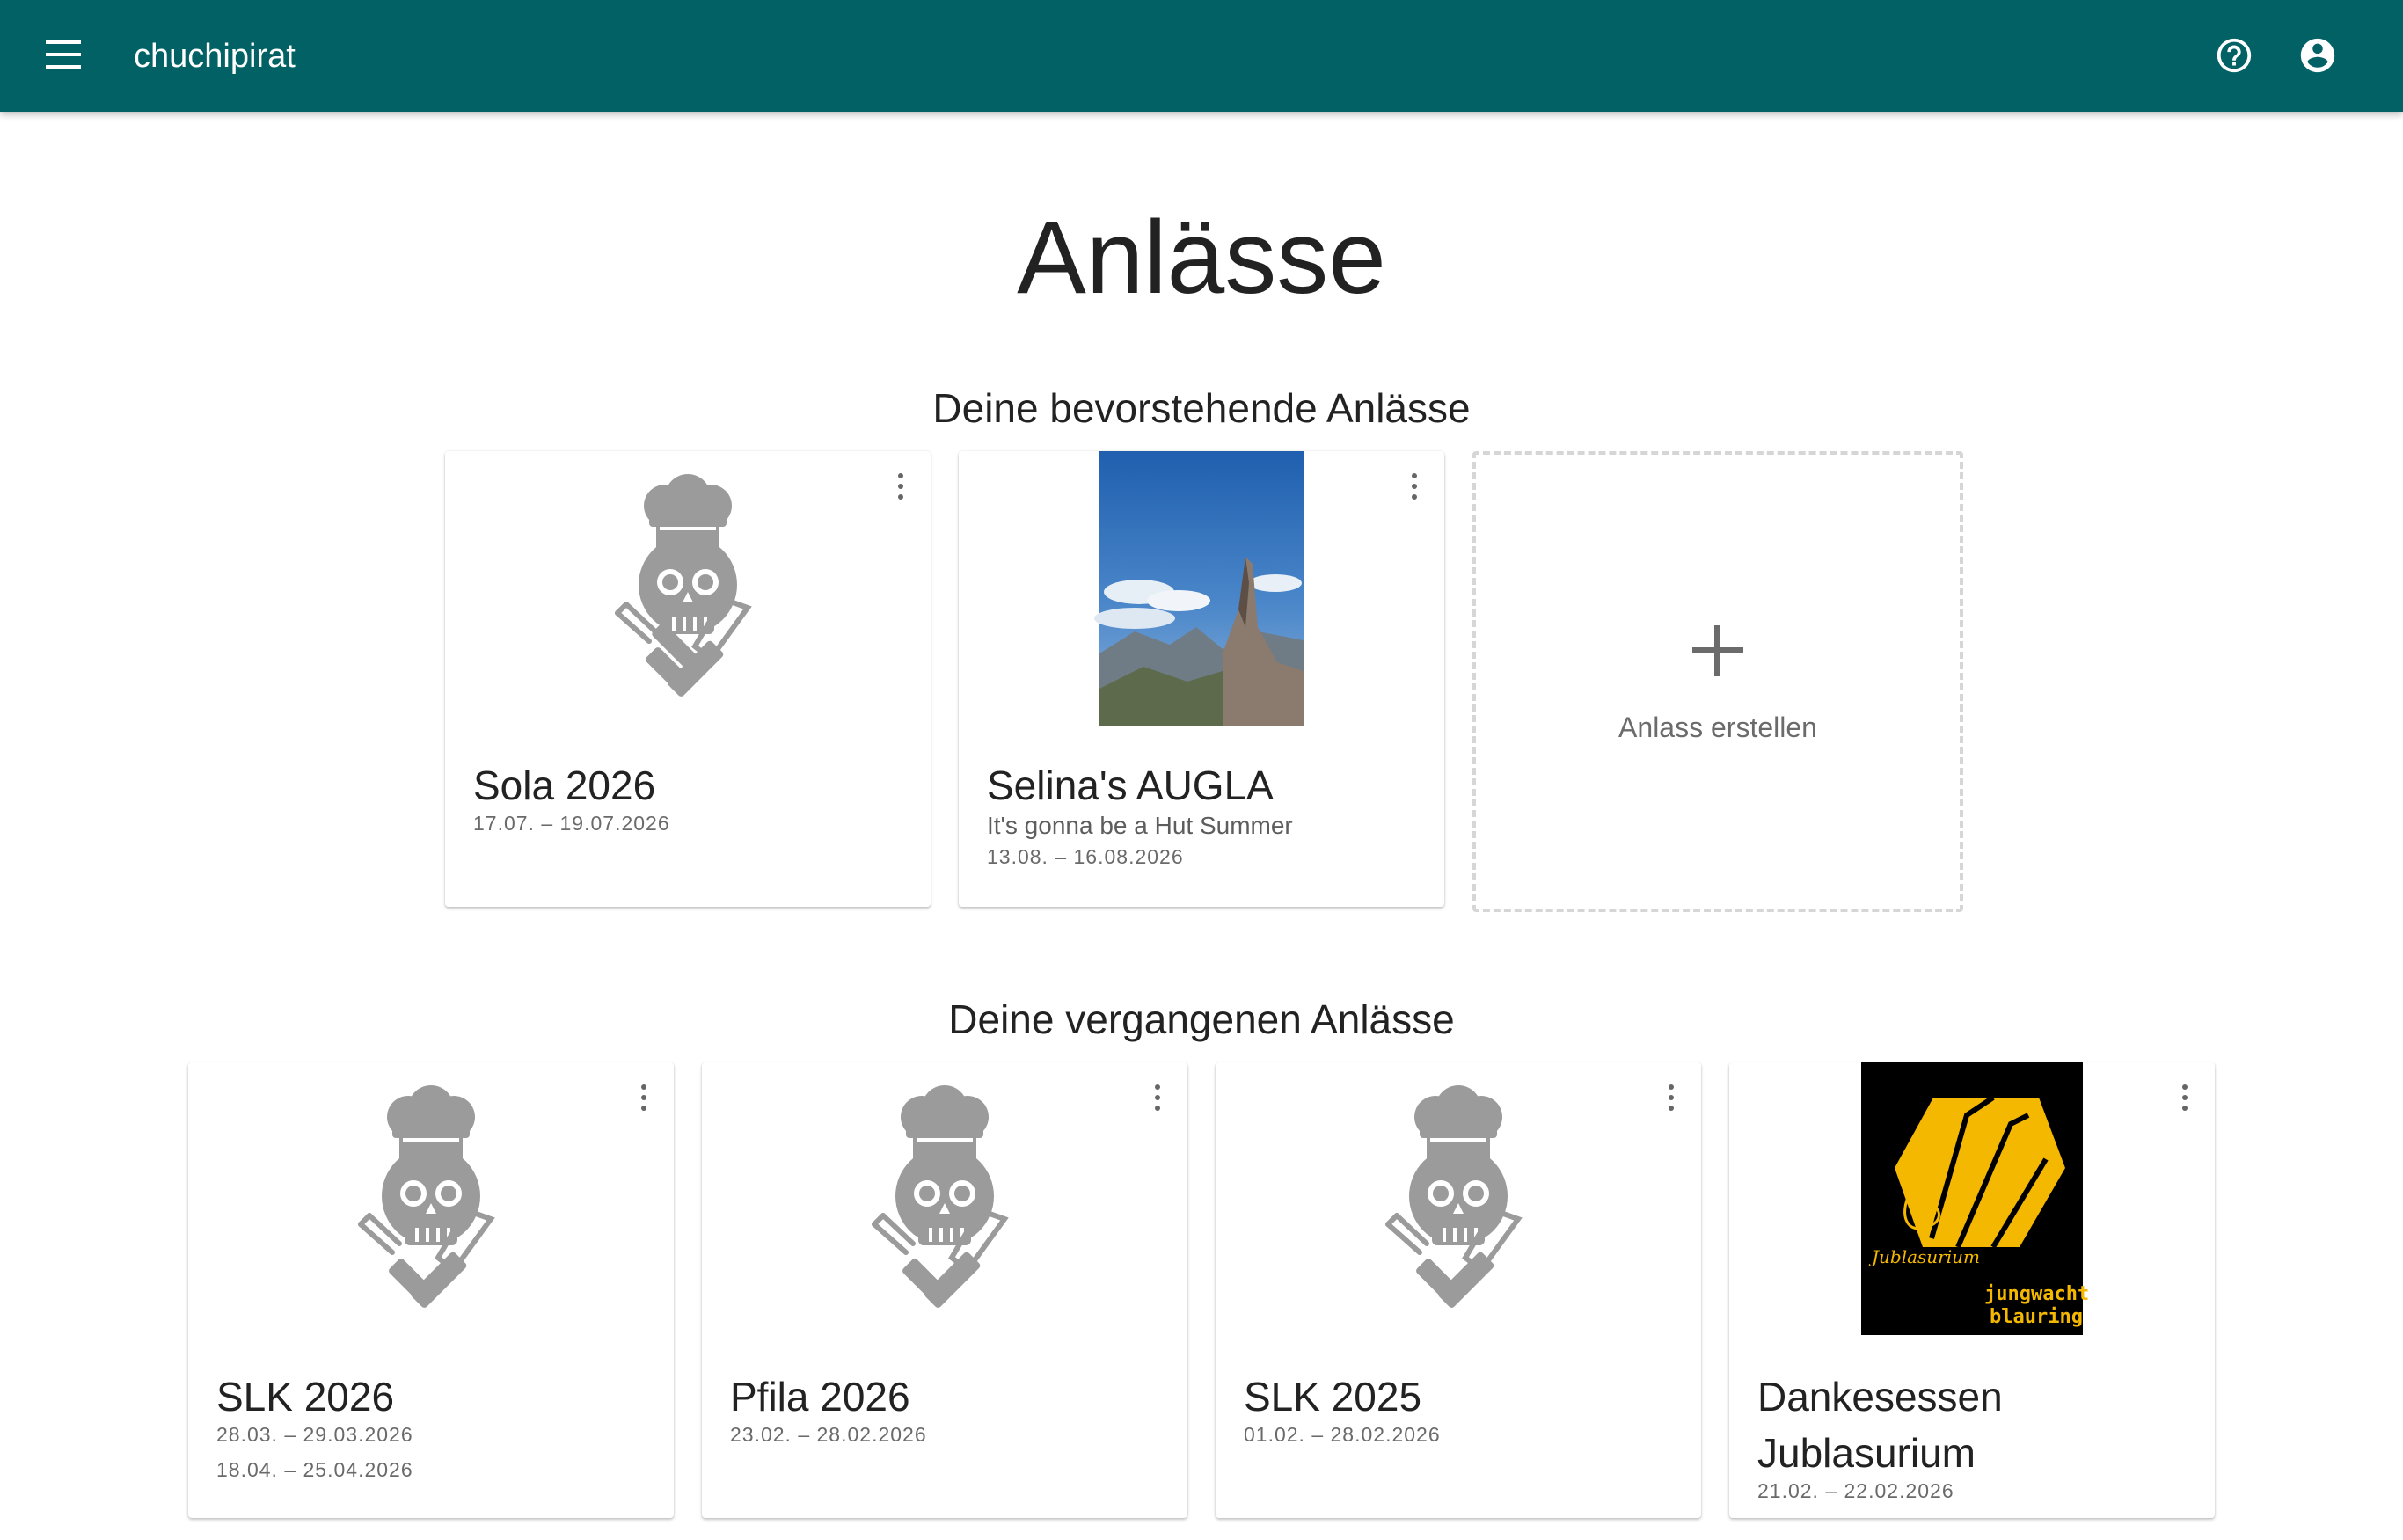 This screenshot has width=2403, height=1540. I want to click on event-subtitle: It's gonna be a Hut Summer, so click(1140, 825).